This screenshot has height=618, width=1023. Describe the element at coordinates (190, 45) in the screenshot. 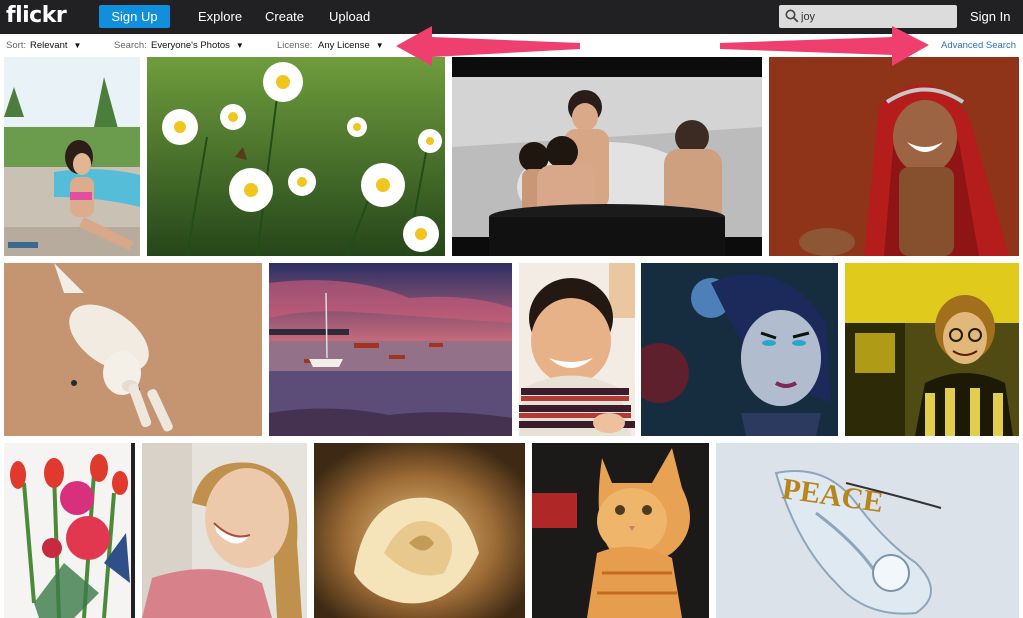

I see `search-scope-value: Everyone's Photos` at that location.